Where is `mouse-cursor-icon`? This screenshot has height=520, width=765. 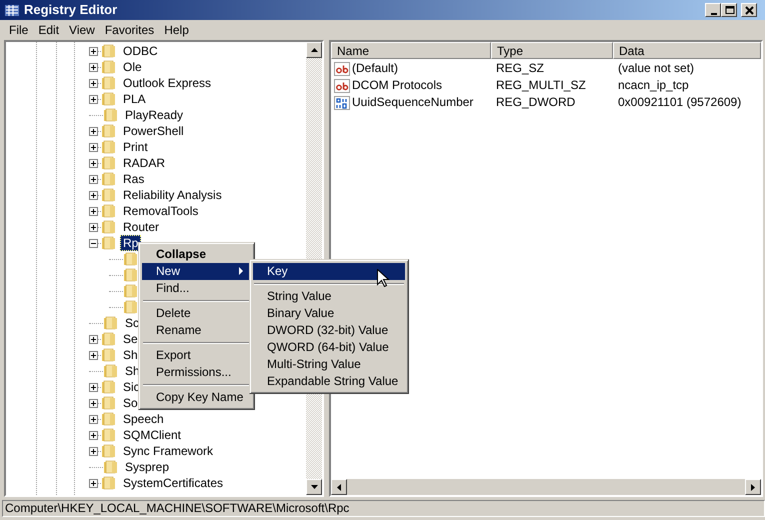 mouse-cursor-icon is located at coordinates (383, 278).